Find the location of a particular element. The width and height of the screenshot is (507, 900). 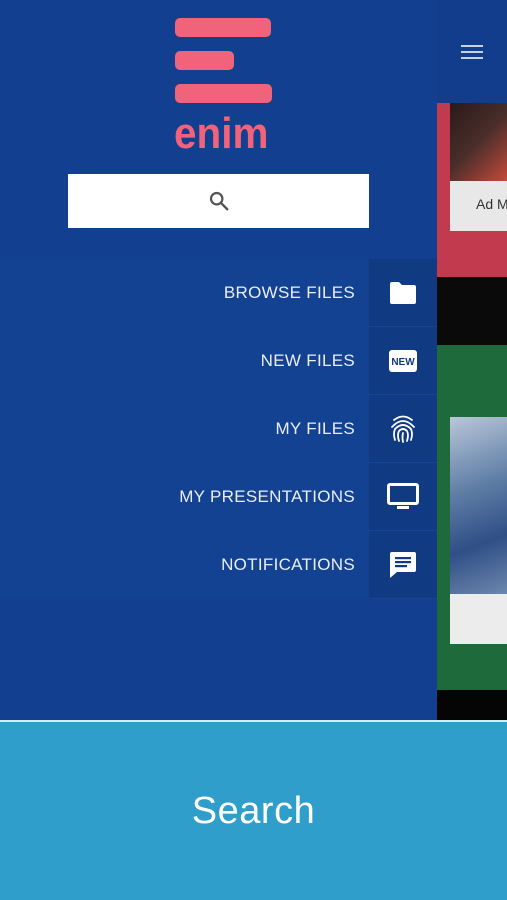

menu-item-new-files: NEW FILES NEW is located at coordinates (218, 361).